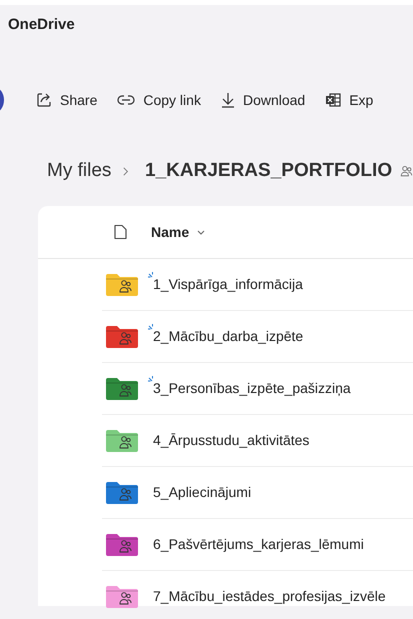 This screenshot has width=413, height=619. What do you see at coordinates (79, 171) in the screenshot?
I see `breadcrumb-link: My files` at bounding box center [79, 171].